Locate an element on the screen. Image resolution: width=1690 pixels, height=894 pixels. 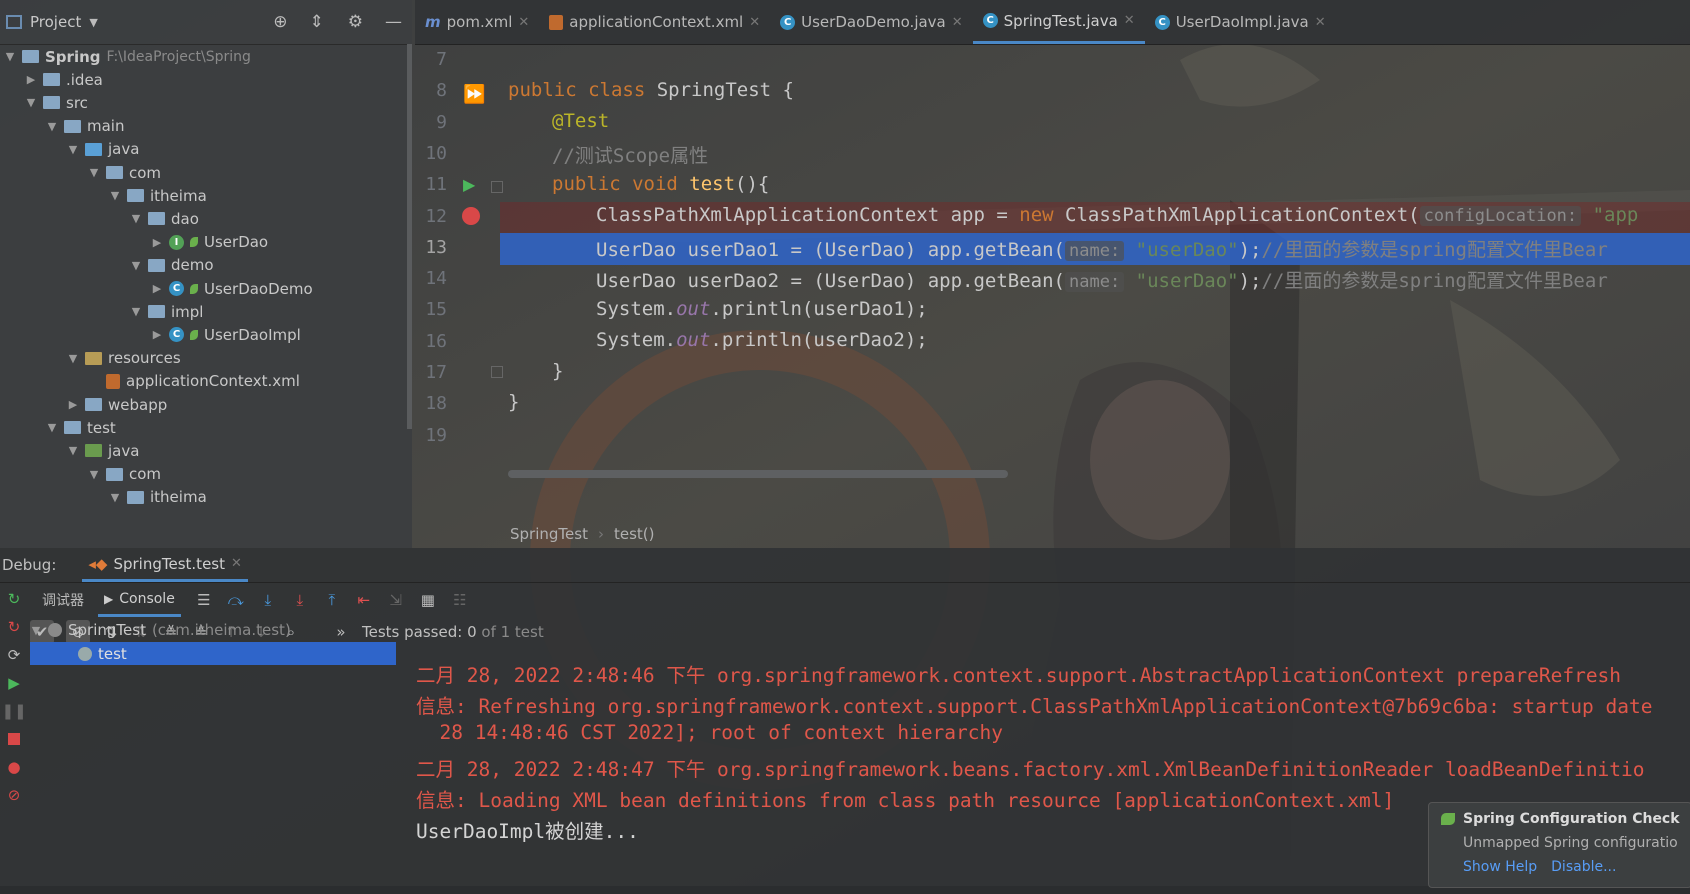
tests-passed-suffix: of 1 test is located at coordinates (512, 632).